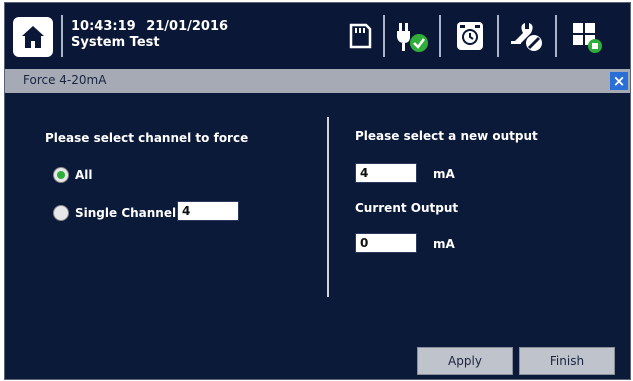 This screenshot has height=381, width=633. I want to click on time-text: 10:43:19, so click(103, 26).